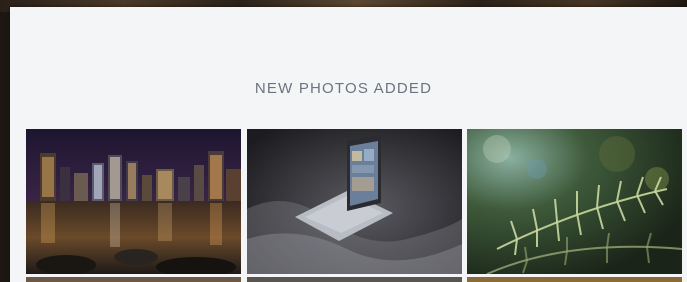  Describe the element at coordinates (343, 88) in the screenshot. I see `section-title: NEW PHOTOS ADDED` at that location.